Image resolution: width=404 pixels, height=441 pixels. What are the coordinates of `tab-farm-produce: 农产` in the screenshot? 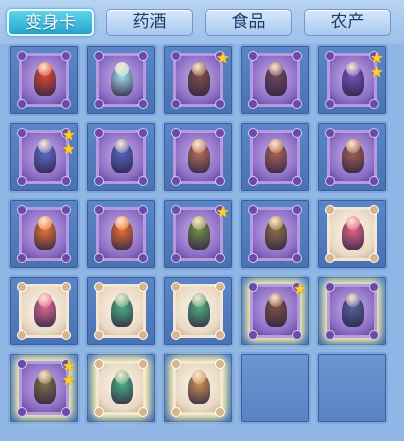 It's located at (347, 22).